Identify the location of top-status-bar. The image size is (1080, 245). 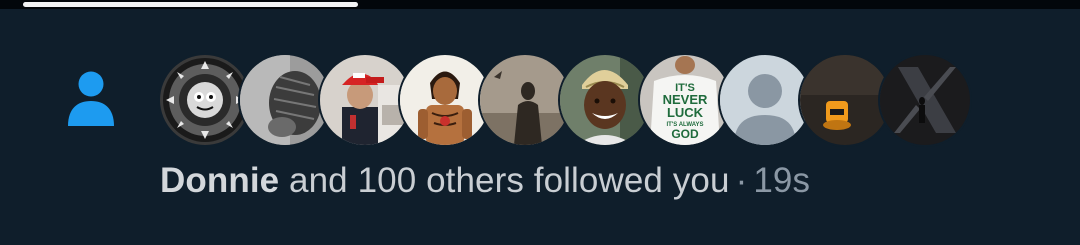
(540, 4).